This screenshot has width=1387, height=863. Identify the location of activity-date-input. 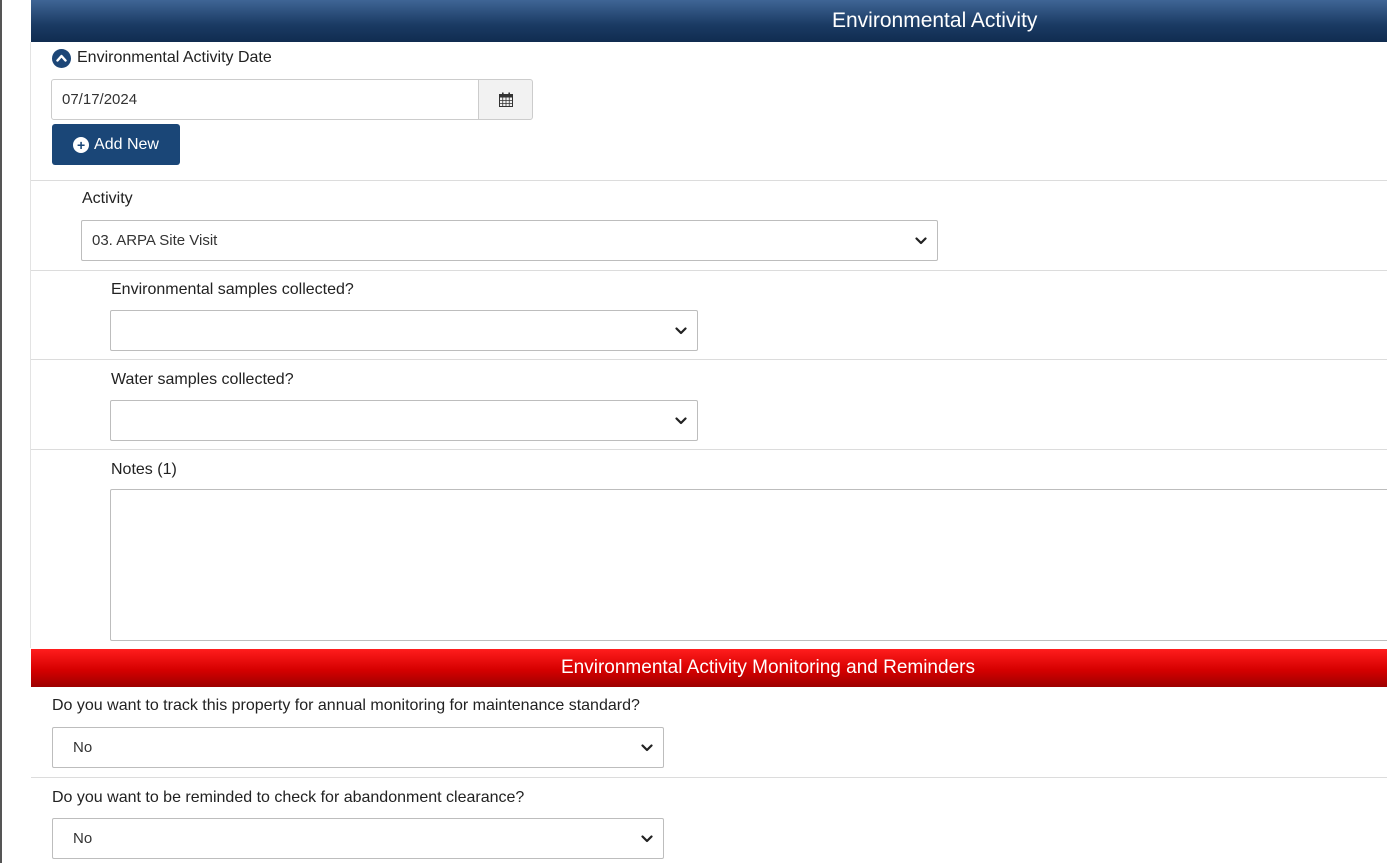
(265, 99).